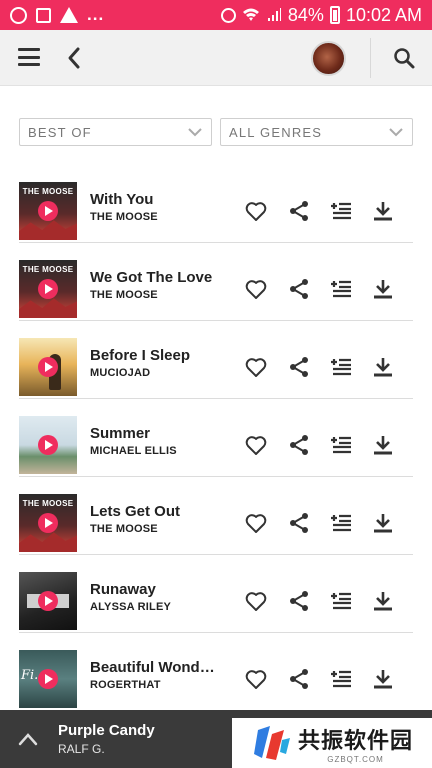 This screenshot has width=432, height=768. I want to click on calendar-notification-icon, so click(43, 15).